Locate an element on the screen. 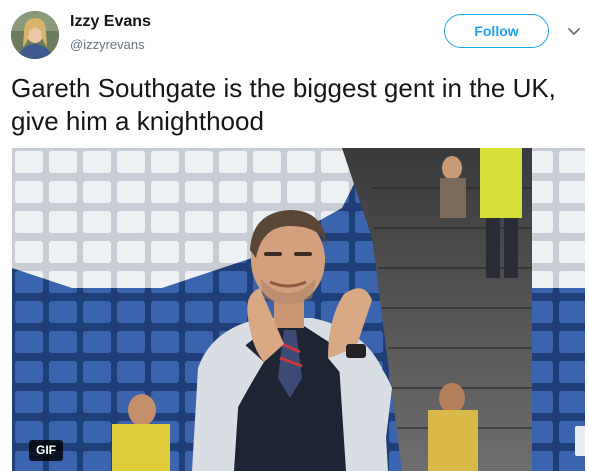  display-name: Izzy Evans is located at coordinates (110, 22).